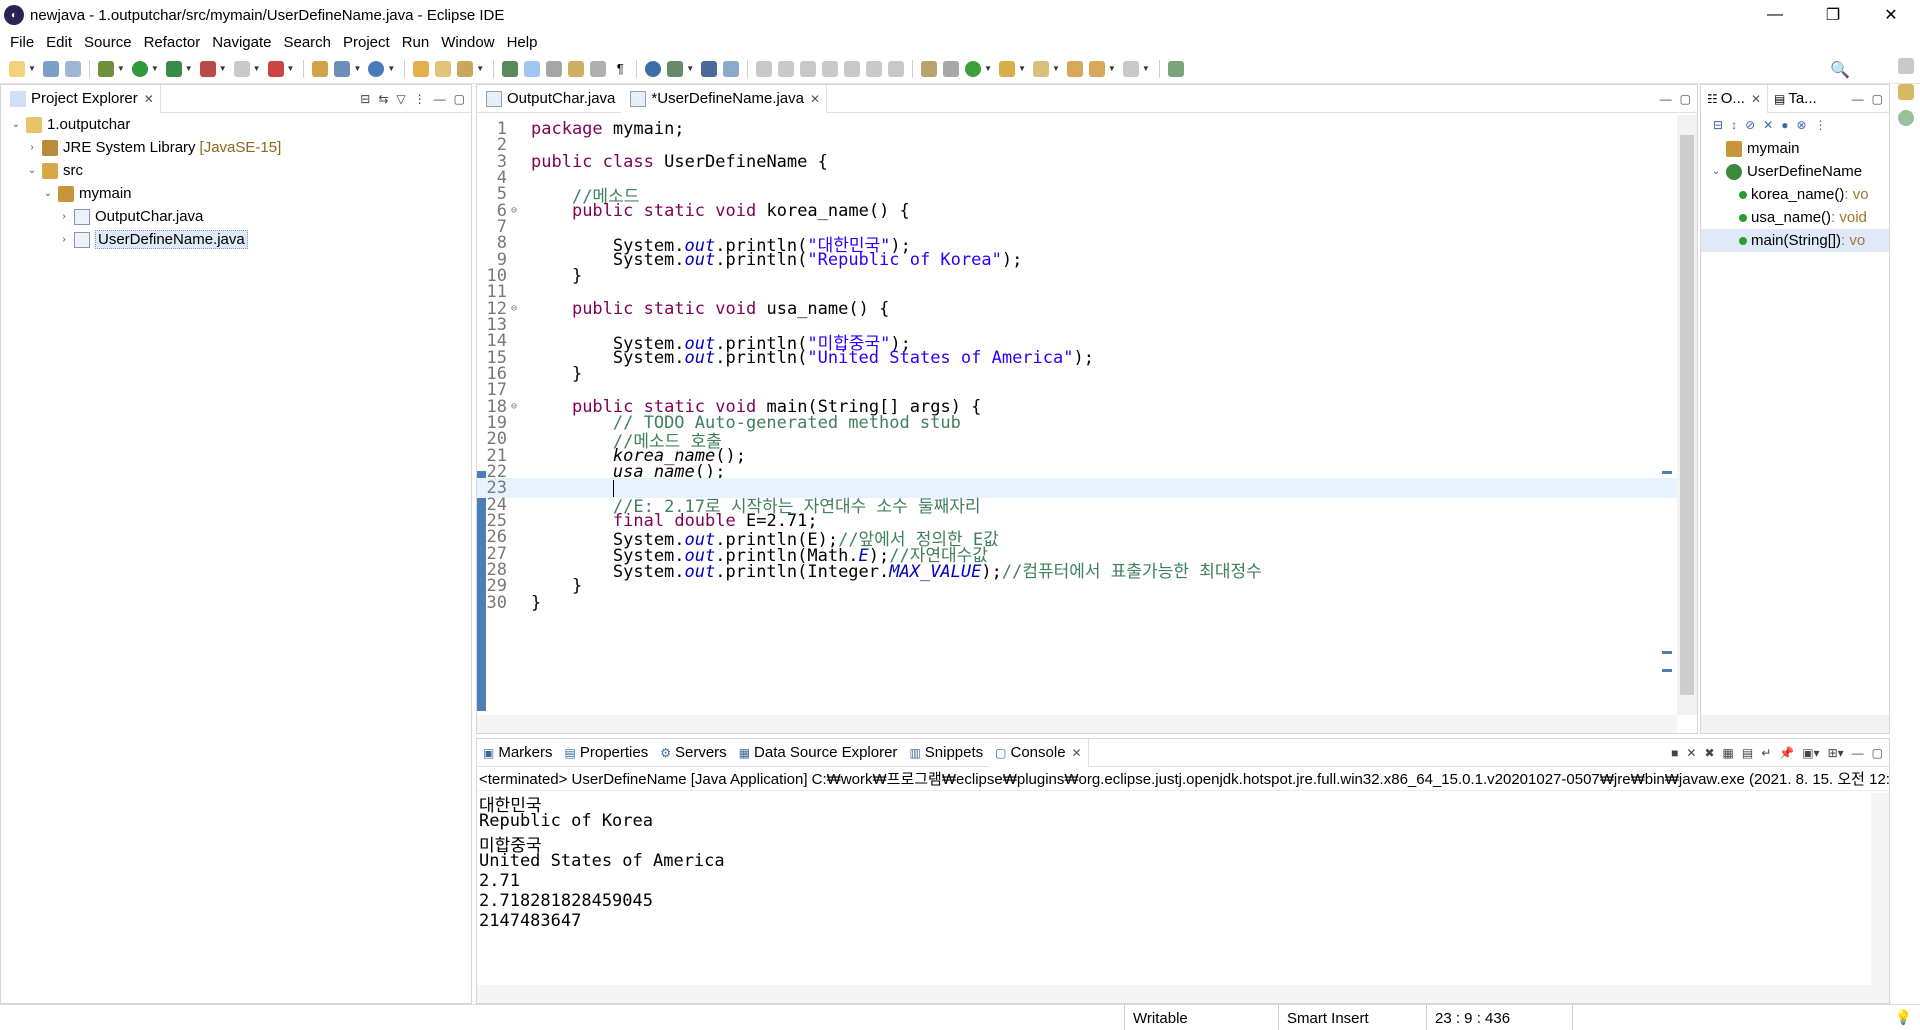  I want to click on menu-navigate: Navigate, so click(241, 42).